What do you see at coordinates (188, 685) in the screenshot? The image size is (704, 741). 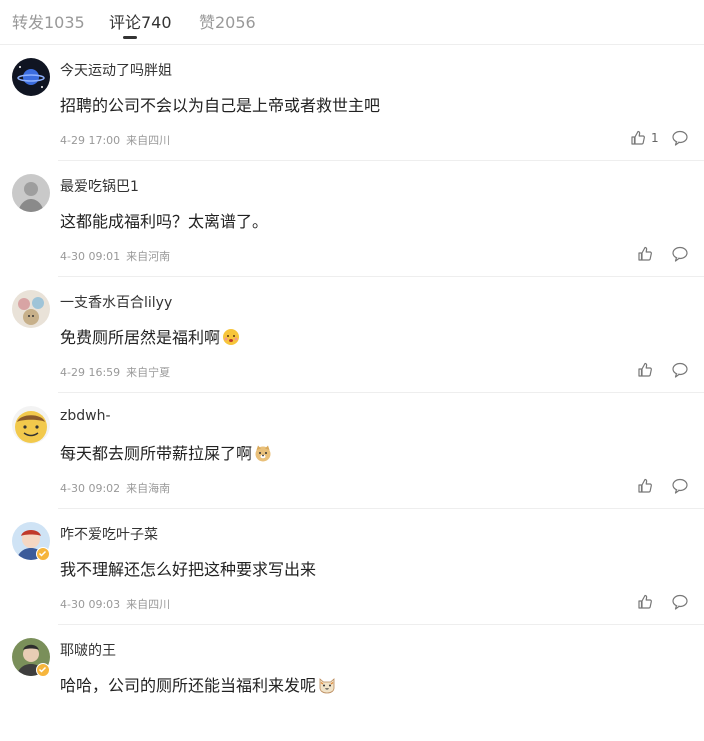 I see `comment-text-content: 哈哈，公司的厕所还能当福利来发呢` at bounding box center [188, 685].